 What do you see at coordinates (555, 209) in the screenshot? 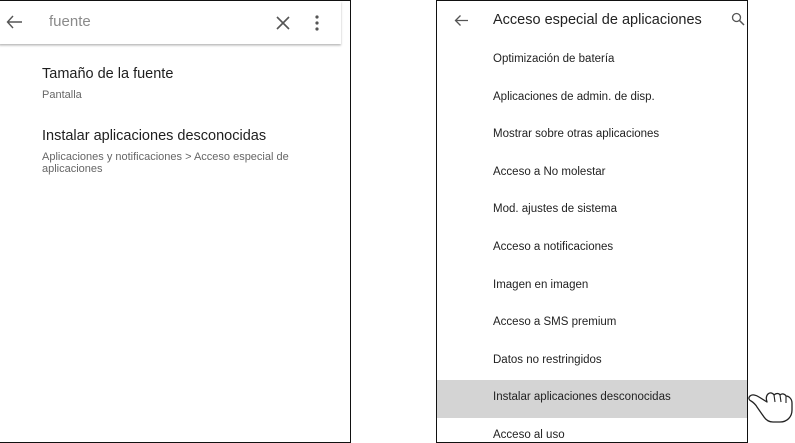
I see `list-item-label: Mod. ajustes de sistema` at bounding box center [555, 209].